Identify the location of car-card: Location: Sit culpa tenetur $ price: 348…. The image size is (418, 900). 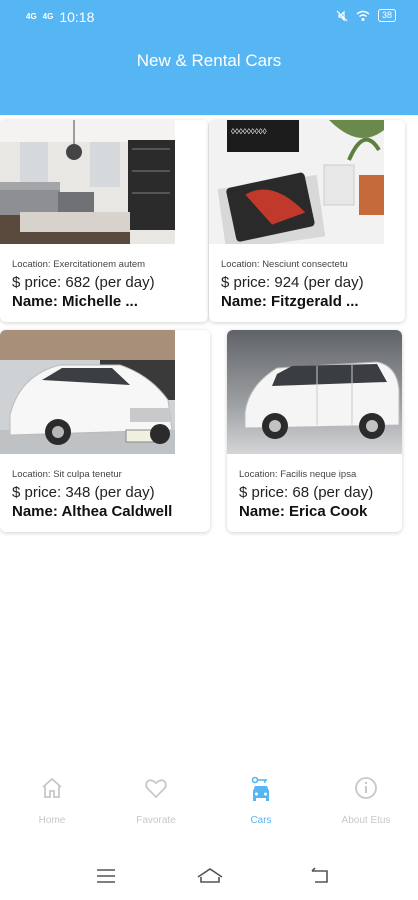
(105, 431).